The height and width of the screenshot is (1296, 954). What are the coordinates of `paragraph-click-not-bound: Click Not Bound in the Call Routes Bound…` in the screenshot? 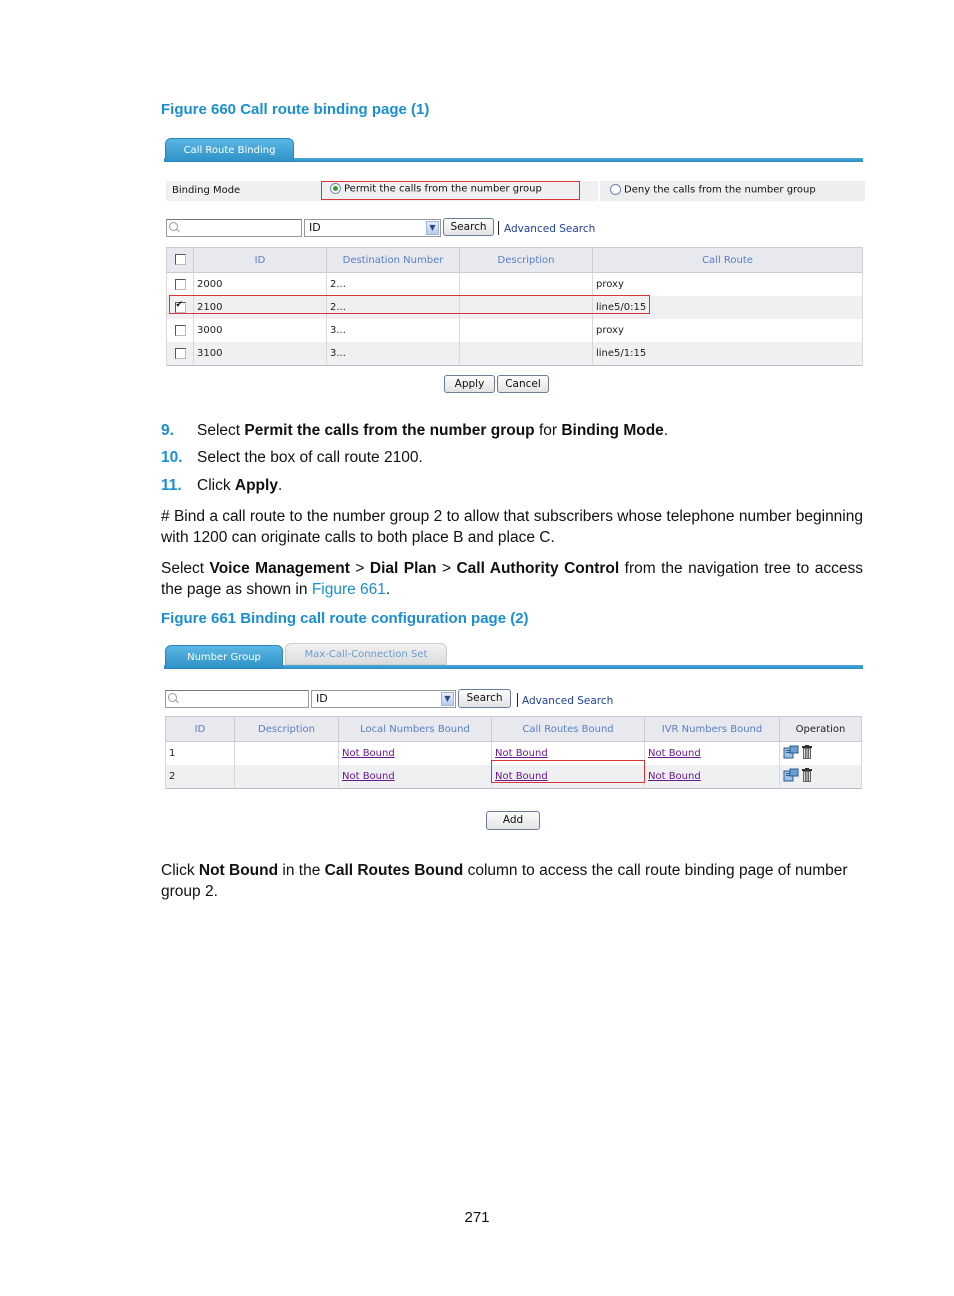 It's located at (512, 881).